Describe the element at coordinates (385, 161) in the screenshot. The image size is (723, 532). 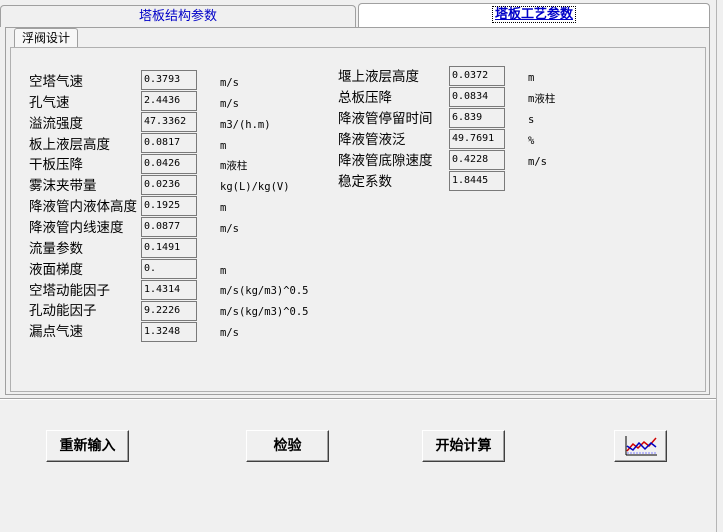
I see `param-label: 降液管底隙速度` at that location.